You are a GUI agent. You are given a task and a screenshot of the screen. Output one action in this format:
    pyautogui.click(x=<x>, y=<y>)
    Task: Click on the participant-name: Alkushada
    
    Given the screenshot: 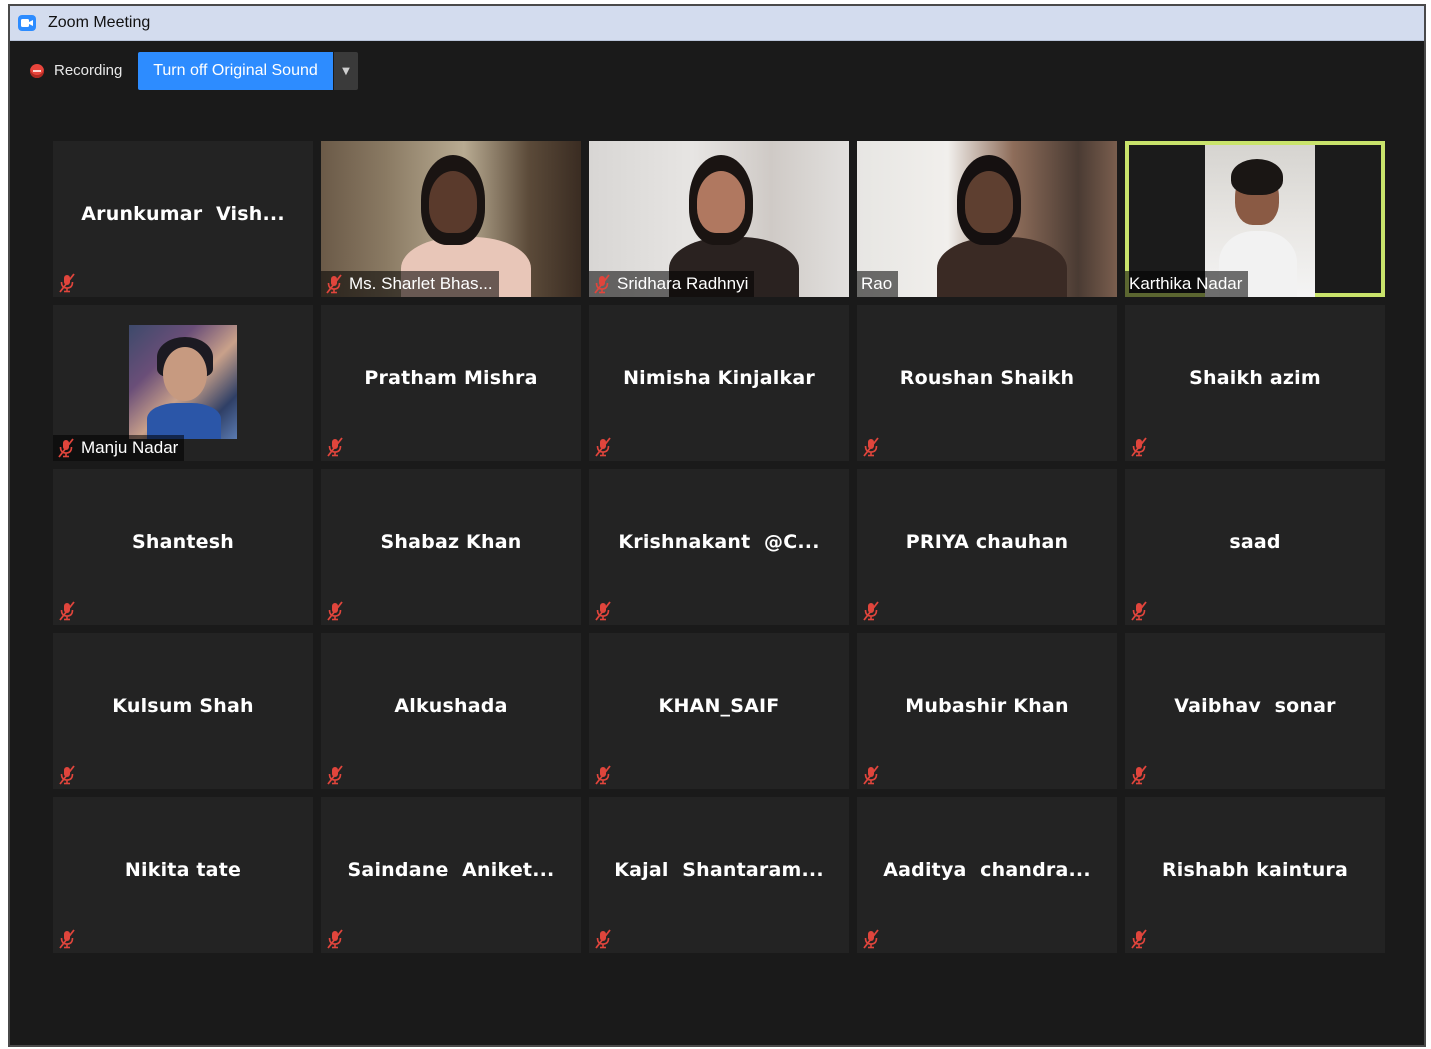 What is the action you would take?
    pyautogui.click(x=451, y=706)
    